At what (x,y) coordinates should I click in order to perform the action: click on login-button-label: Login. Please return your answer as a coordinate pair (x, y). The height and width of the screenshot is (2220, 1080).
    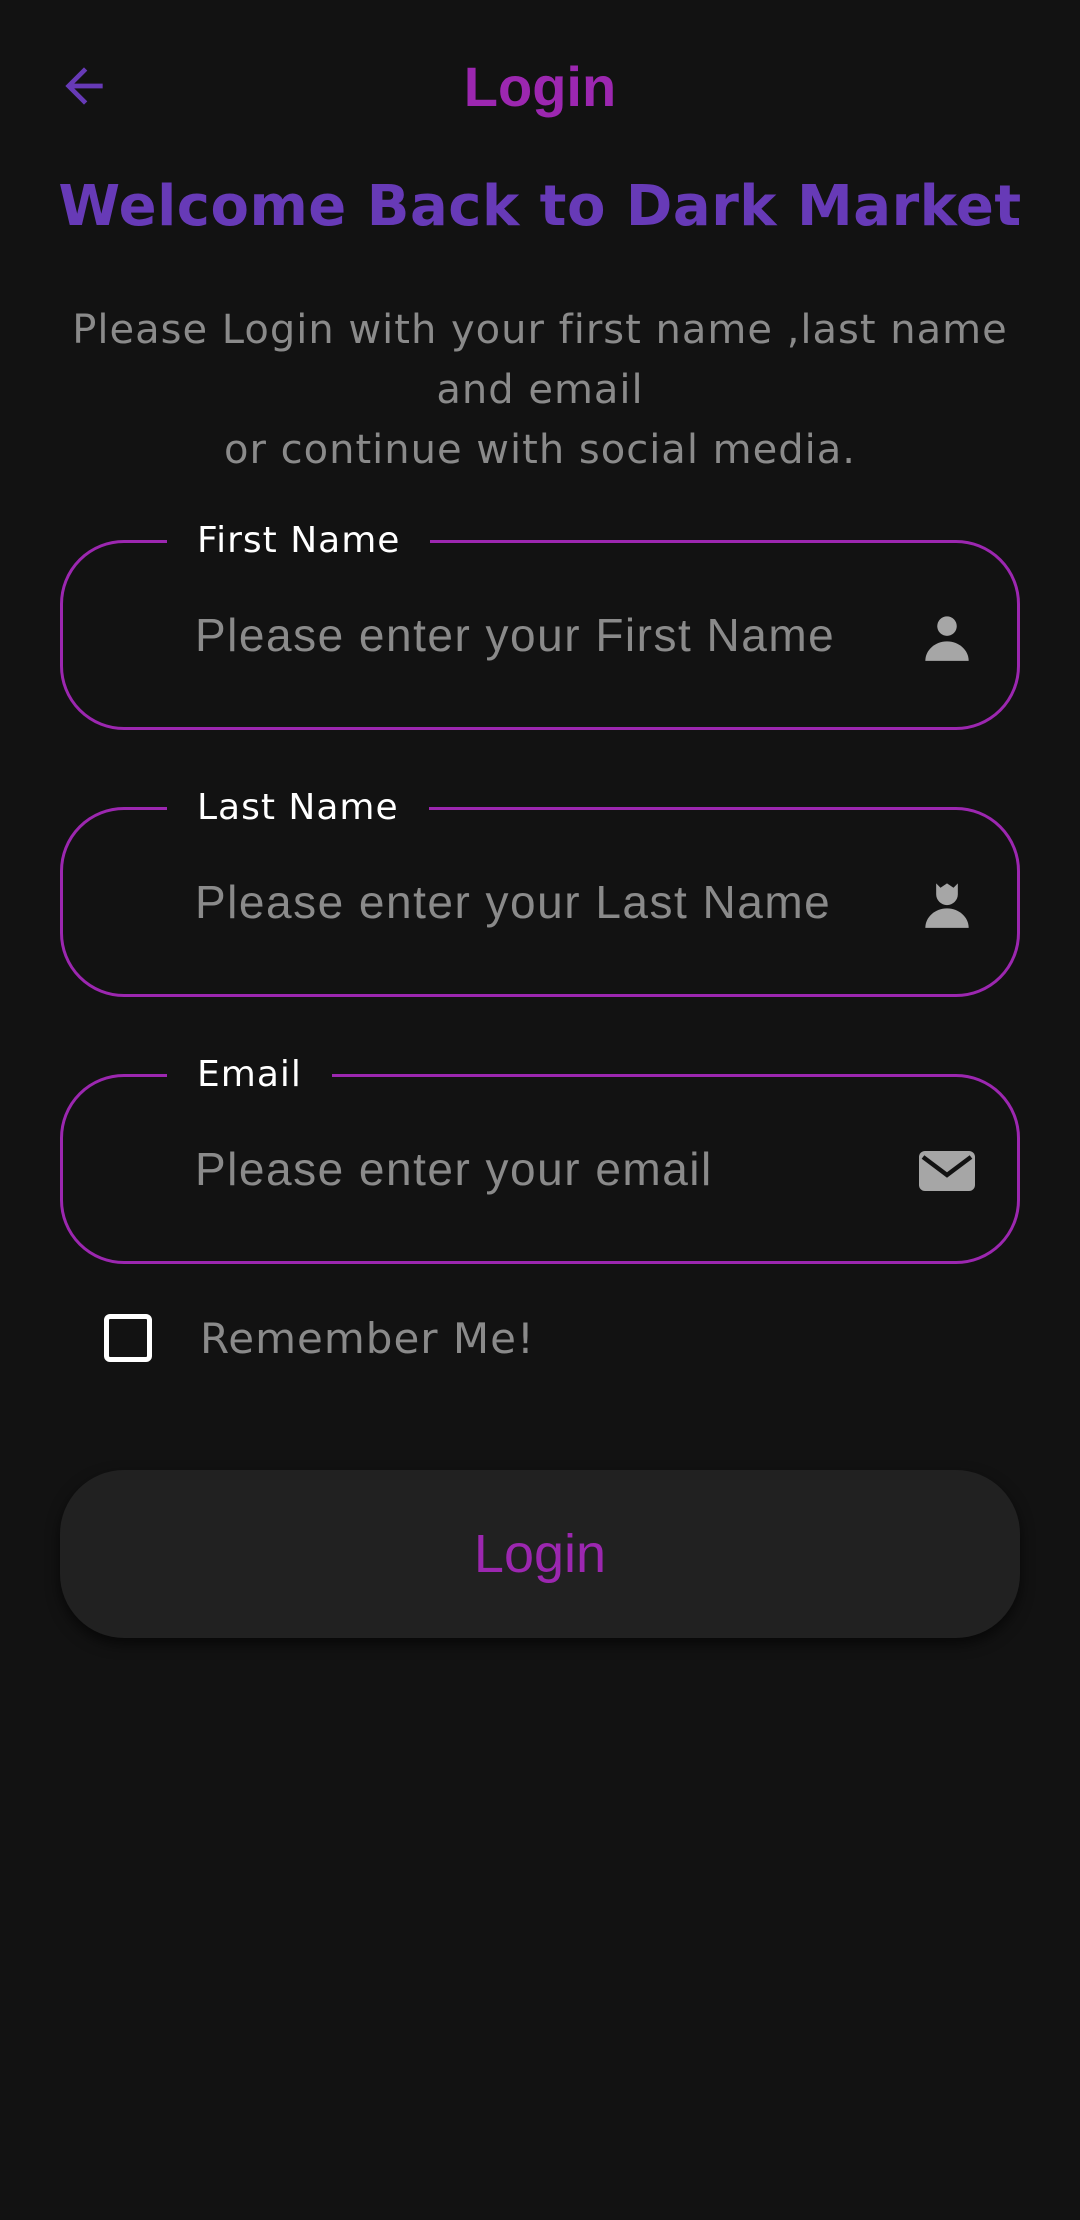
    Looking at the image, I should click on (540, 1554).